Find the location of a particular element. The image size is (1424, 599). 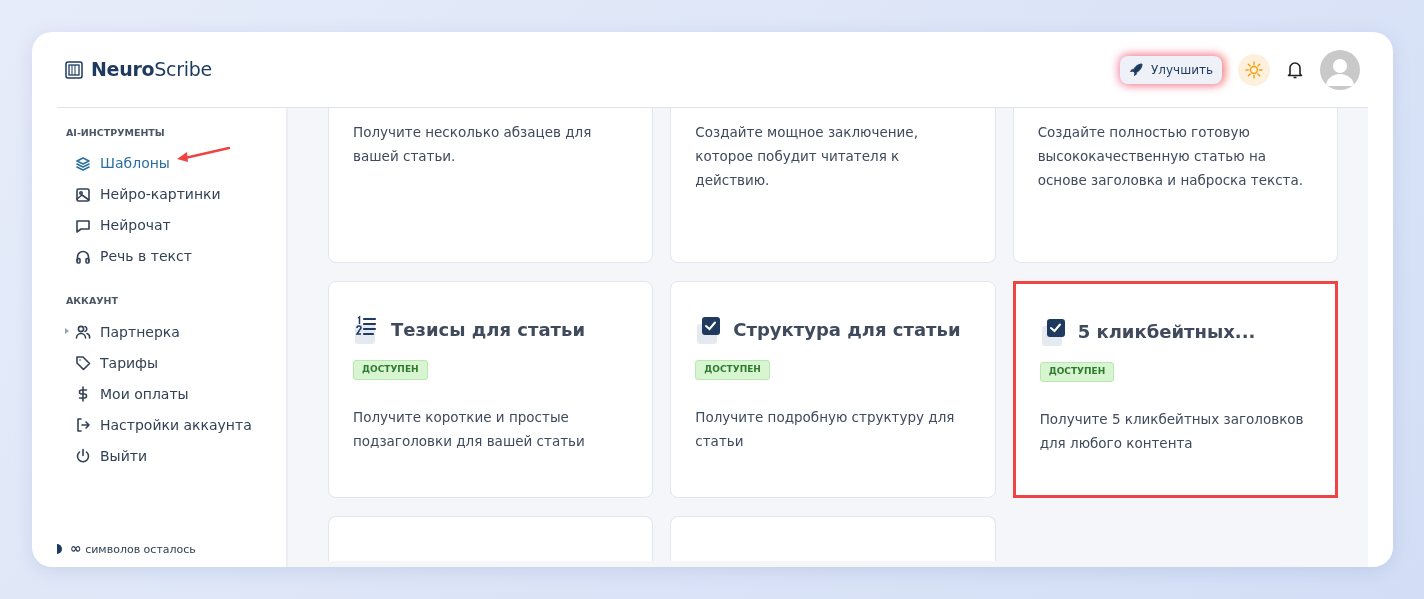

sidebar-item: Тарифы is located at coordinates (175, 363).